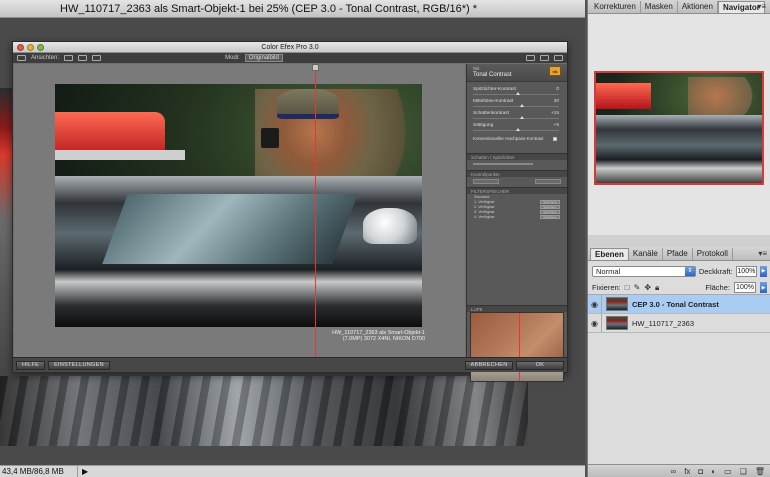  Describe the element at coordinates (492, 75) in the screenshot. I see `filter-name: Tonal Contrast` at that location.